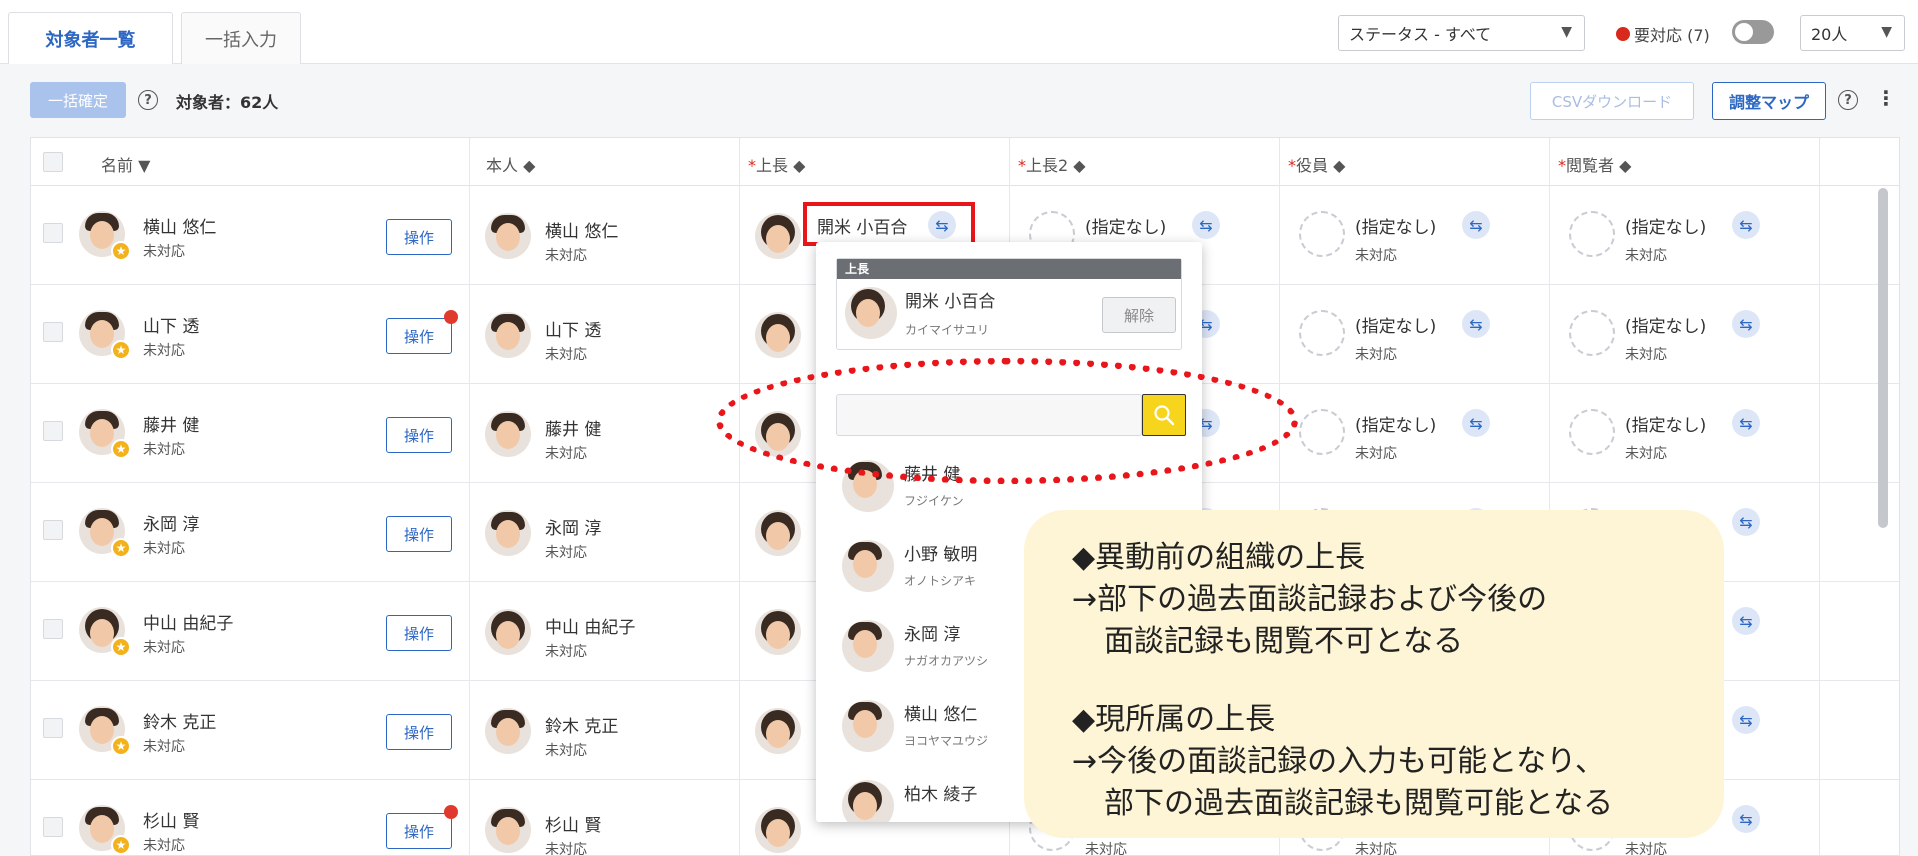 Image resolution: width=1918 pixels, height=856 pixels. Describe the element at coordinates (932, 635) in the screenshot. I see `candidate-name: 永岡 淳` at that location.